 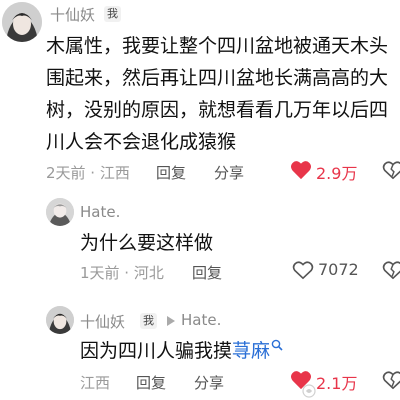 What do you see at coordinates (217, 110) in the screenshot?
I see `comment-line: 树，没别的原因，就想看看几万年以后四` at bounding box center [217, 110].